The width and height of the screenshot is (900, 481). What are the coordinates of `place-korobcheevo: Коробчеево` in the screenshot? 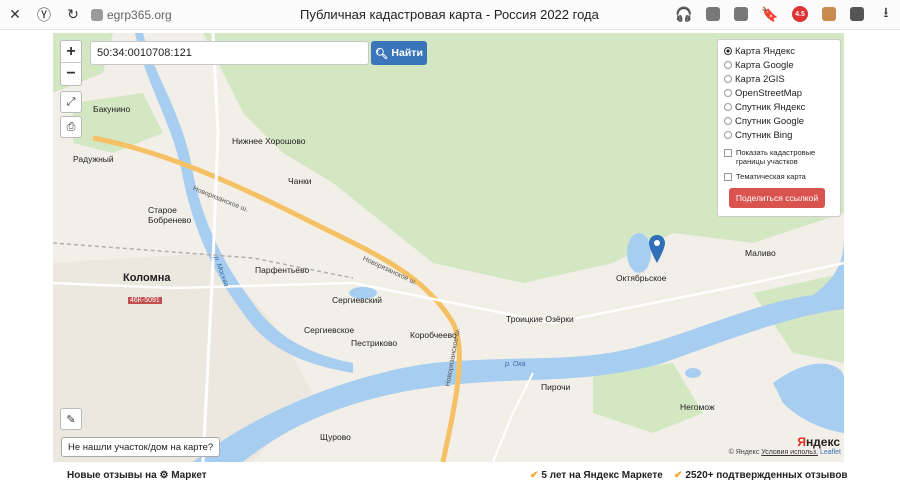 It's located at (433, 335).